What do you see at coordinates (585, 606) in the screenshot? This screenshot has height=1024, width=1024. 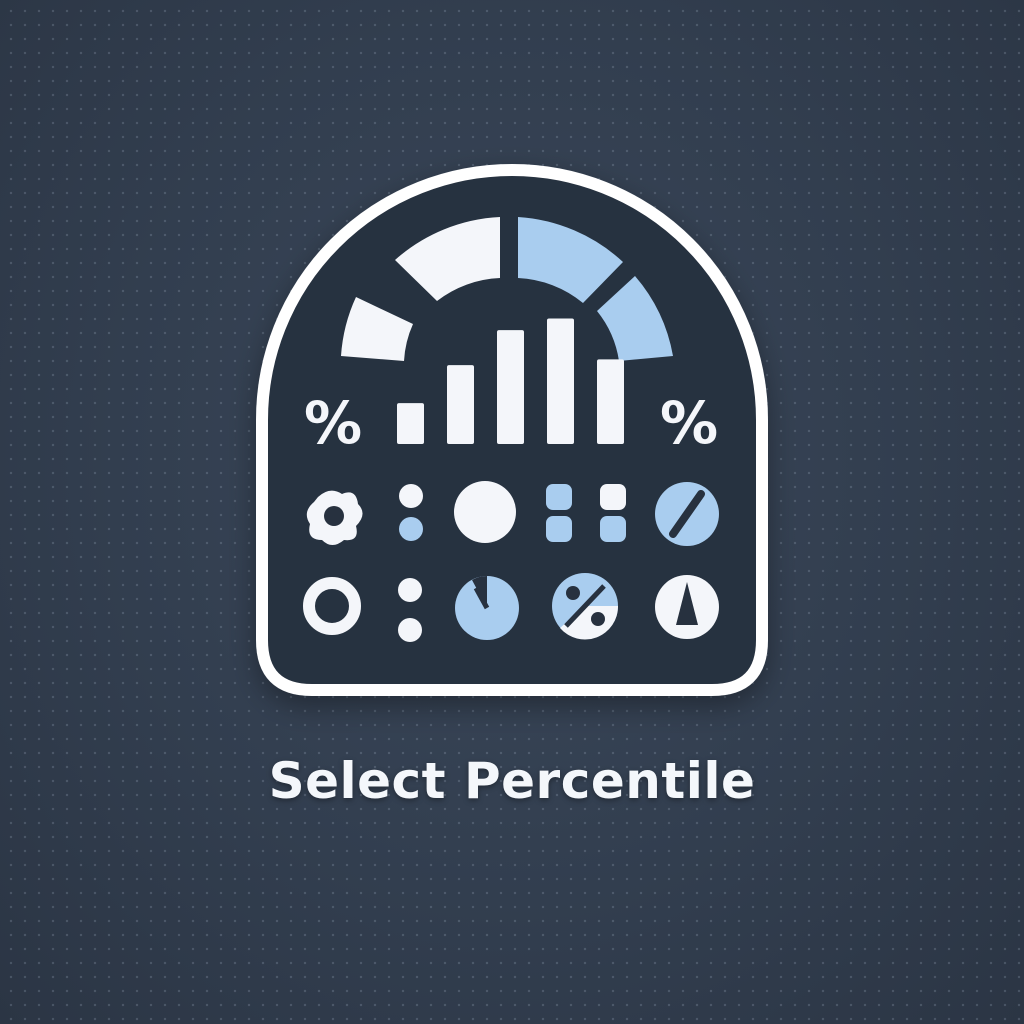 I see `percent-pie-icon` at bounding box center [585, 606].